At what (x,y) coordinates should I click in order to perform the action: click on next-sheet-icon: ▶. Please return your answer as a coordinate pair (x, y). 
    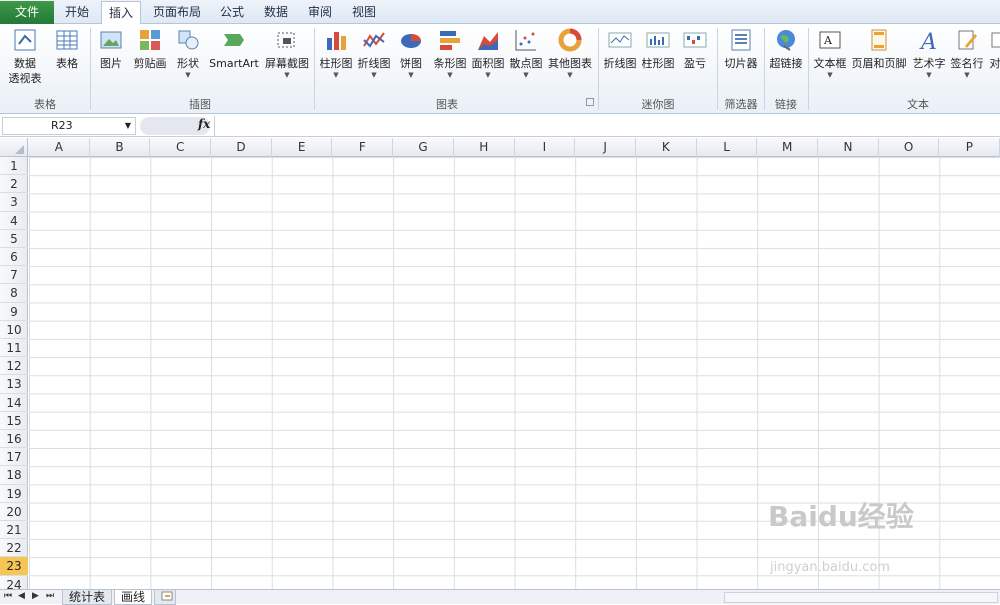
    Looking at the image, I should click on (35, 596).